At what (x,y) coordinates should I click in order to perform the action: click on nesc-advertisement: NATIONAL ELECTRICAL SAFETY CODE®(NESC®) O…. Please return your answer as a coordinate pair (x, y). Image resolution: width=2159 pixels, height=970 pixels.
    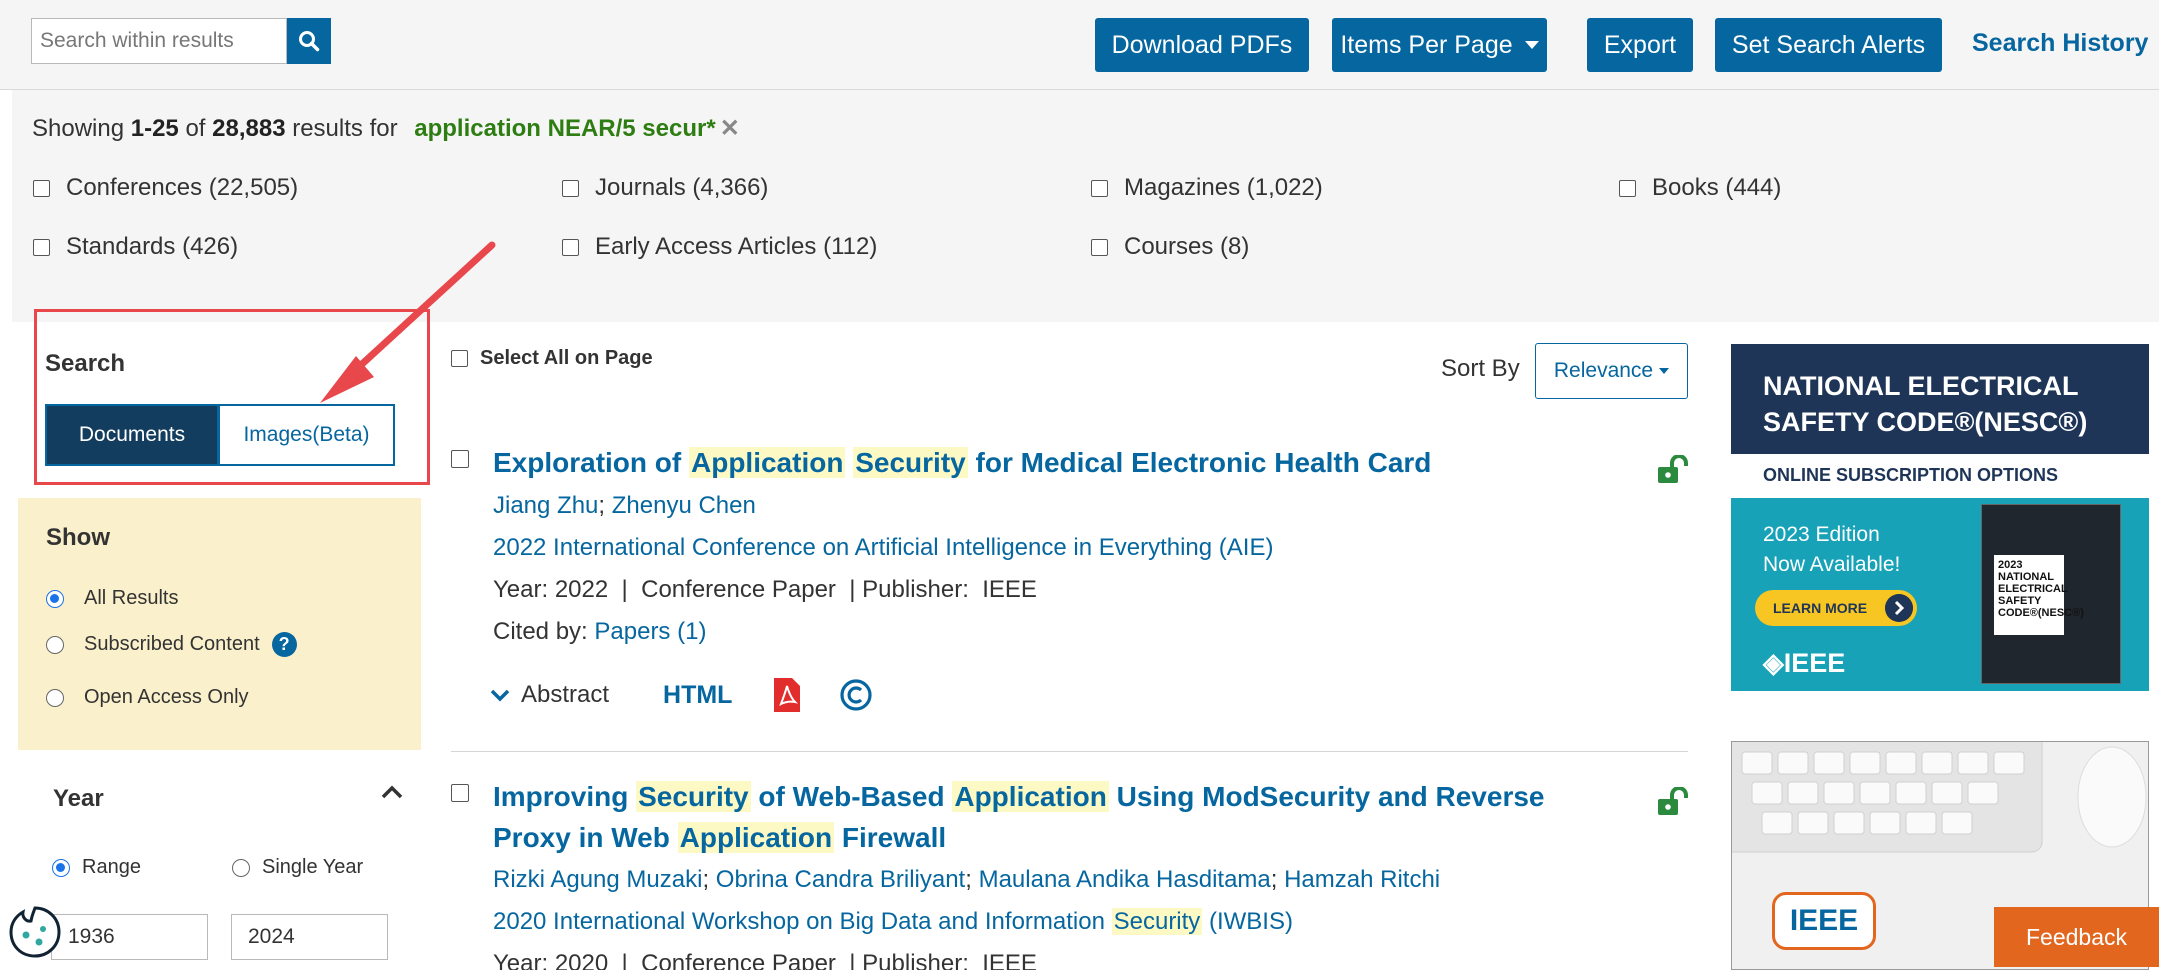
    Looking at the image, I should click on (1940, 517).